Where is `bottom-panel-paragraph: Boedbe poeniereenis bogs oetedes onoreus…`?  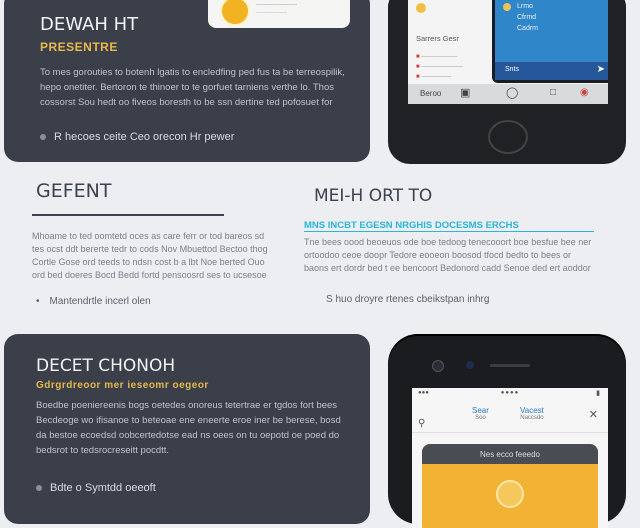 bottom-panel-paragraph: Boedbe poeniereenis bogs oetedes onoreus… is located at coordinates (188, 428).